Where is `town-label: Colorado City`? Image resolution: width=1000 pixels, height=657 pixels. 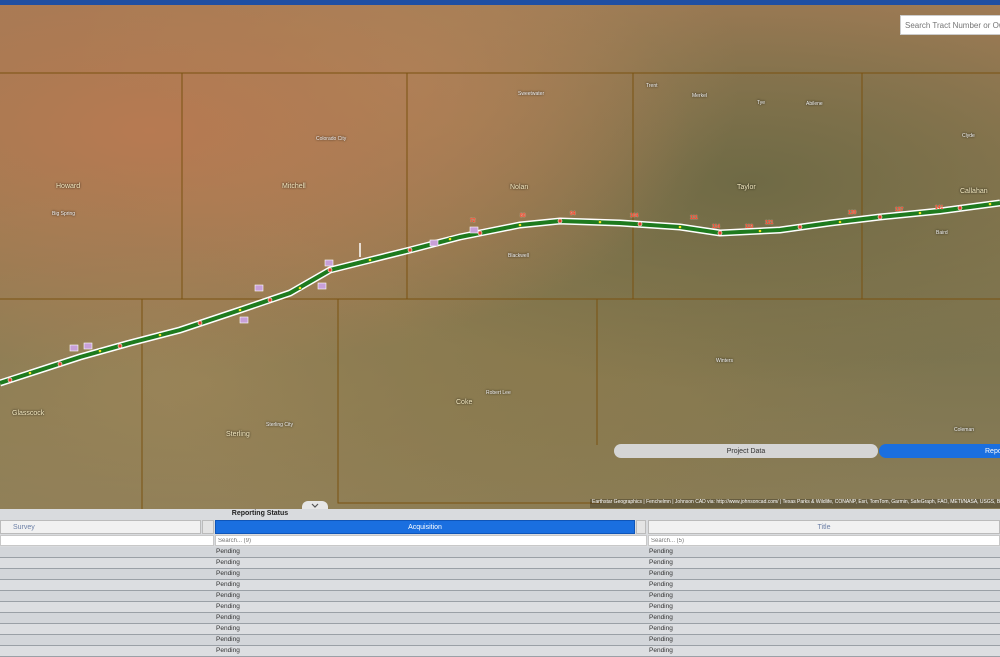
town-label: Colorado City is located at coordinates (331, 139).